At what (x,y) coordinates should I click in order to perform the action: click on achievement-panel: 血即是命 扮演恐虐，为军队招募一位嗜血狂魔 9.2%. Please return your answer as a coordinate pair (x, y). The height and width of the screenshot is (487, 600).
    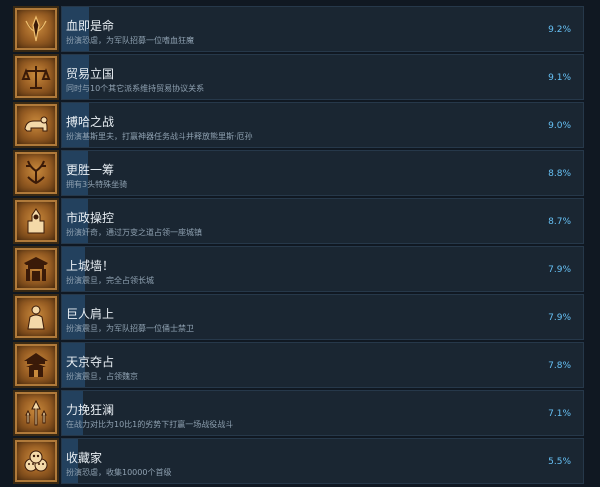
    Looking at the image, I should click on (322, 29).